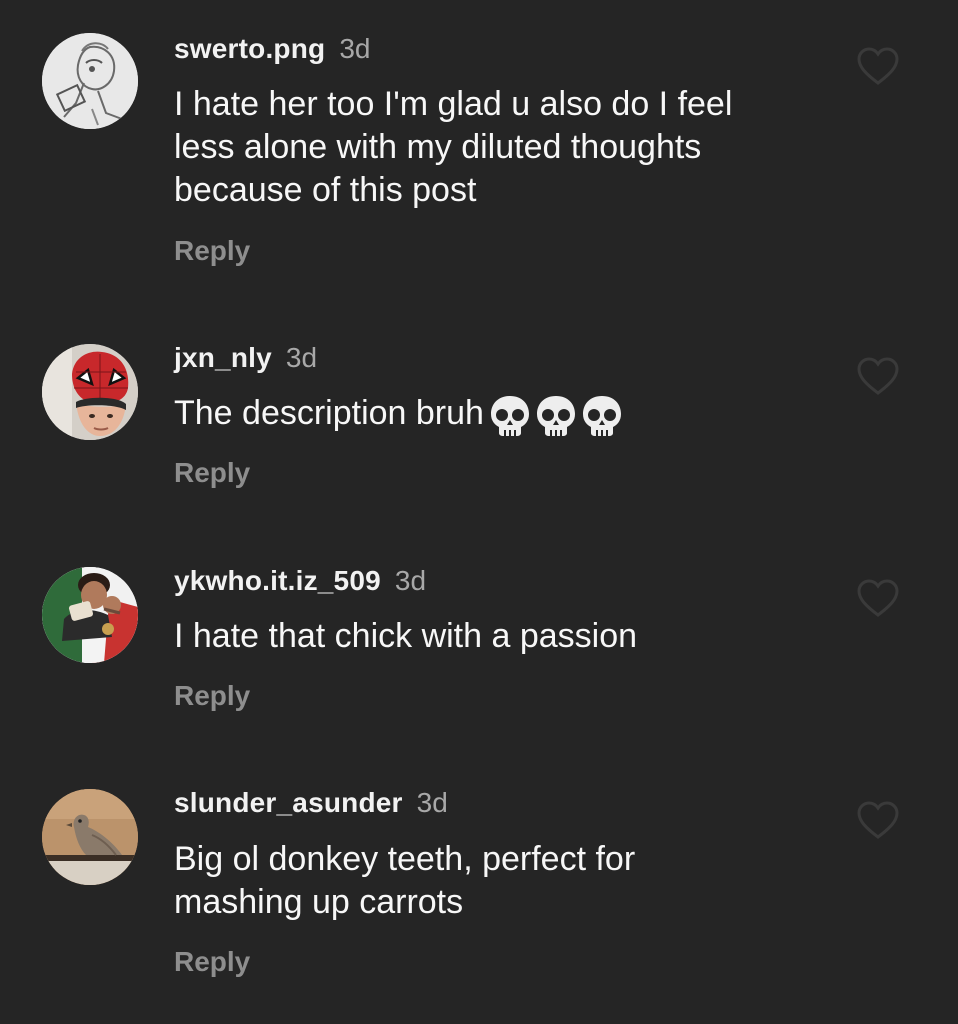 The image size is (958, 1024). What do you see at coordinates (288, 802) in the screenshot?
I see `username: slunder_asunder` at bounding box center [288, 802].